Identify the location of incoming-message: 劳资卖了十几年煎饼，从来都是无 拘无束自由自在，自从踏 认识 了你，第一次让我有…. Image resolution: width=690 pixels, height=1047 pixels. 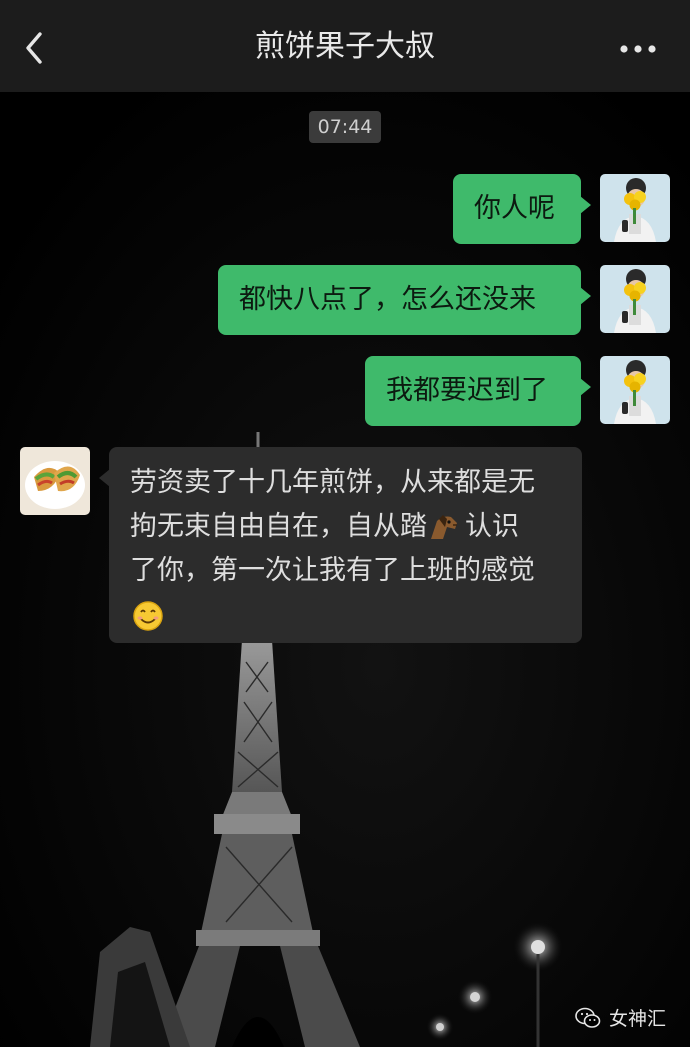
(340, 545).